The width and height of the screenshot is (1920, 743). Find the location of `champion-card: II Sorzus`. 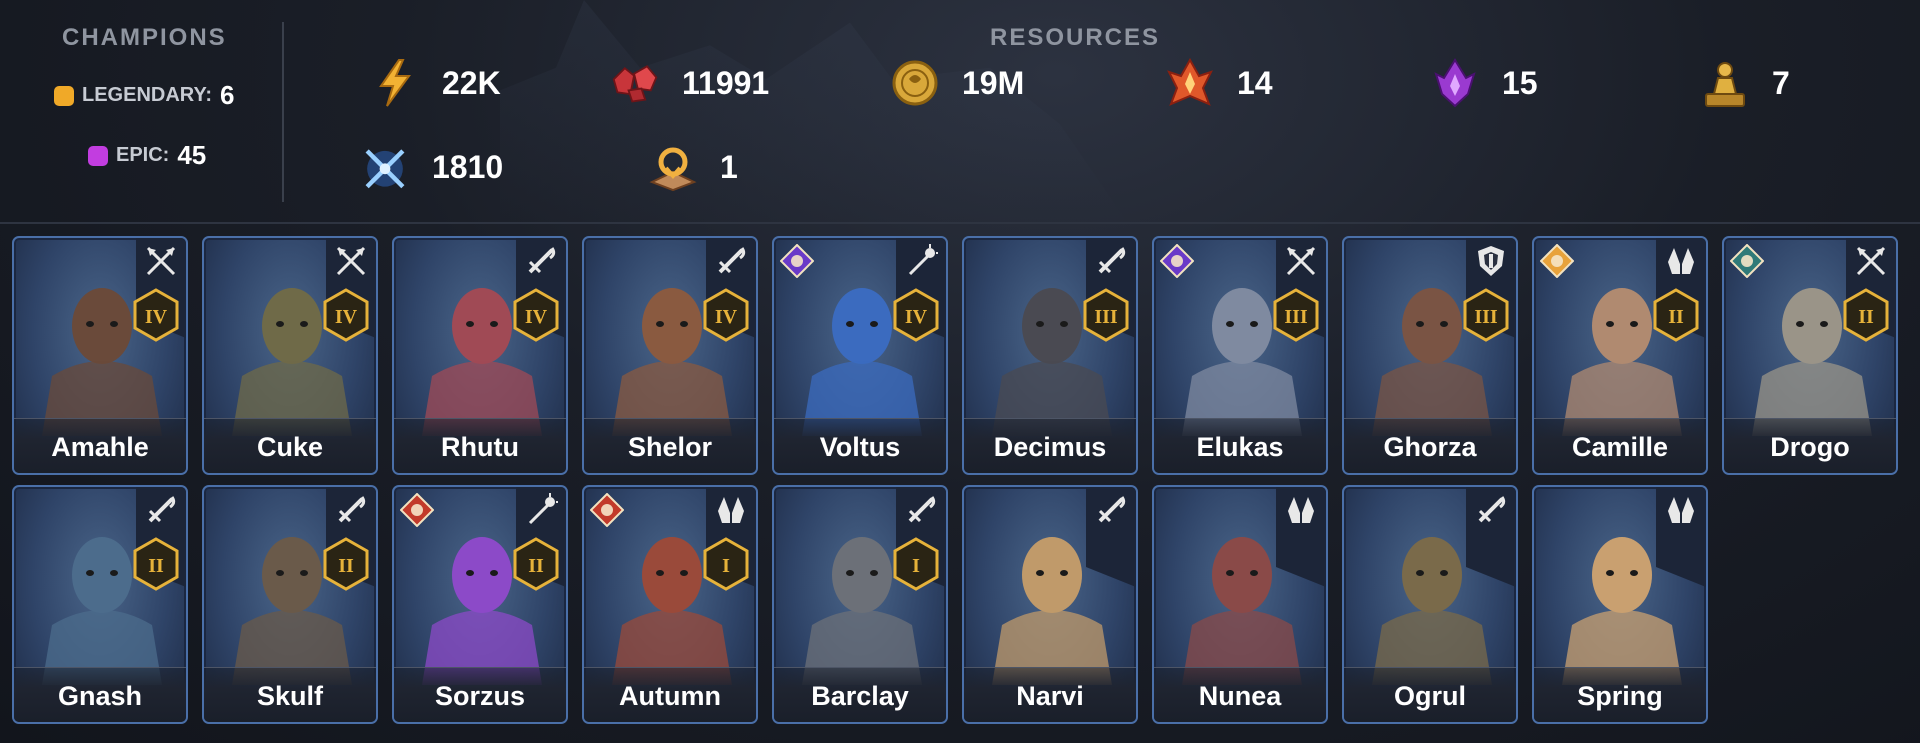

champion-card: II Sorzus is located at coordinates (480, 604).